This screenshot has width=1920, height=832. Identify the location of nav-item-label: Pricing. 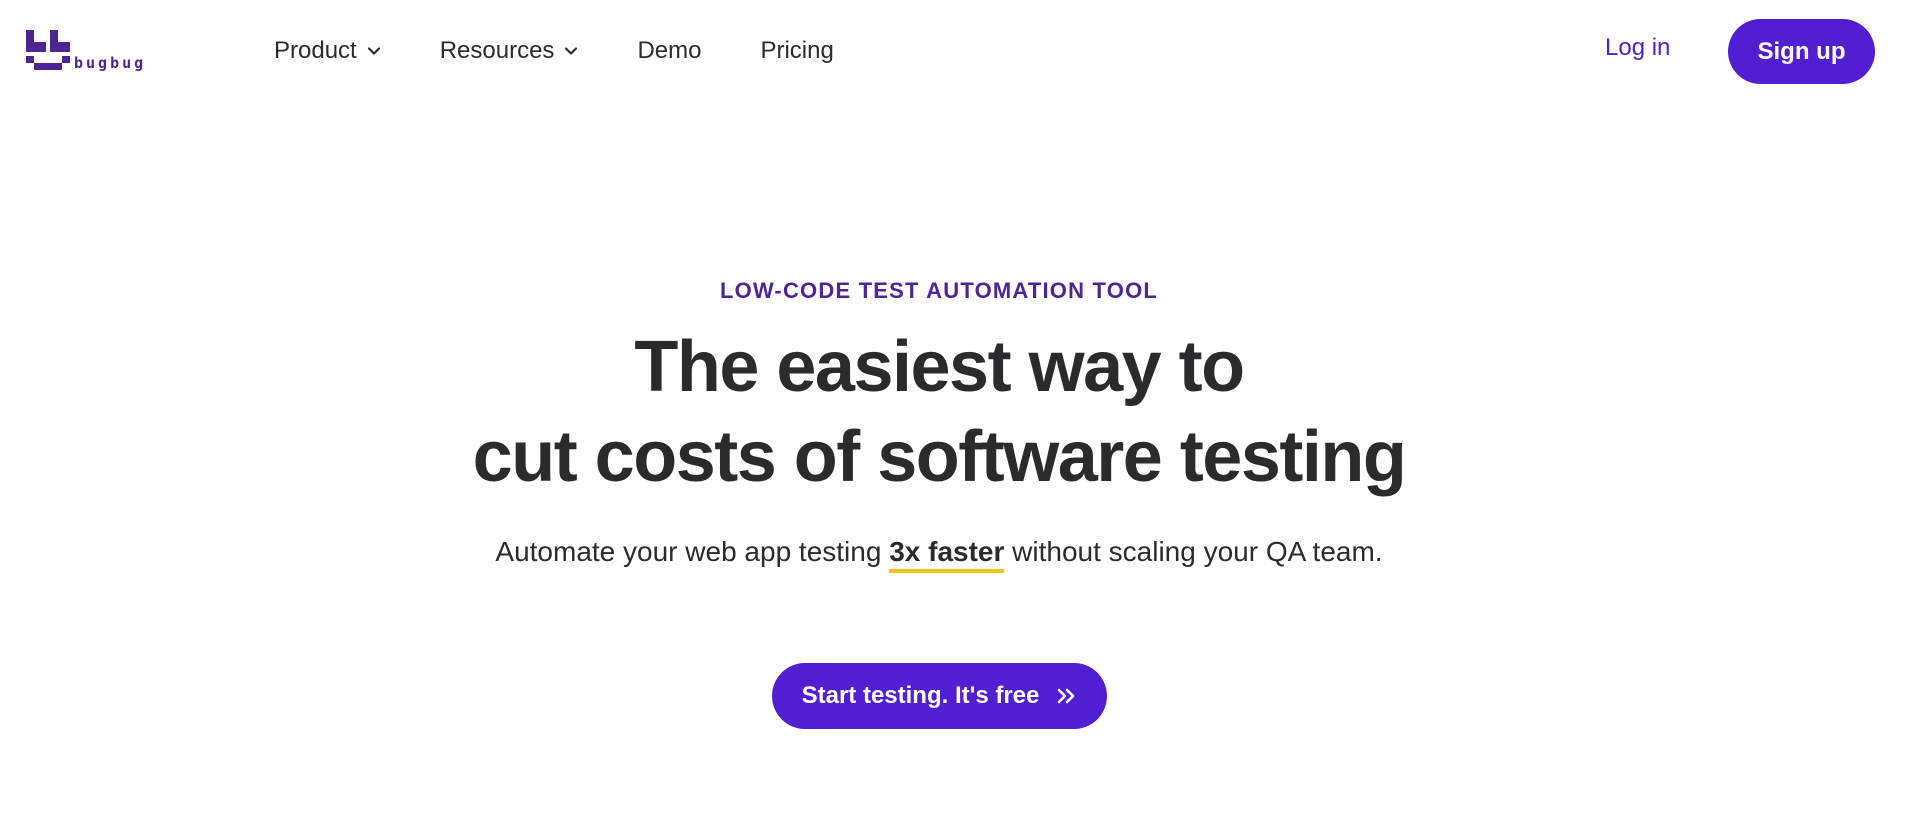
(797, 50).